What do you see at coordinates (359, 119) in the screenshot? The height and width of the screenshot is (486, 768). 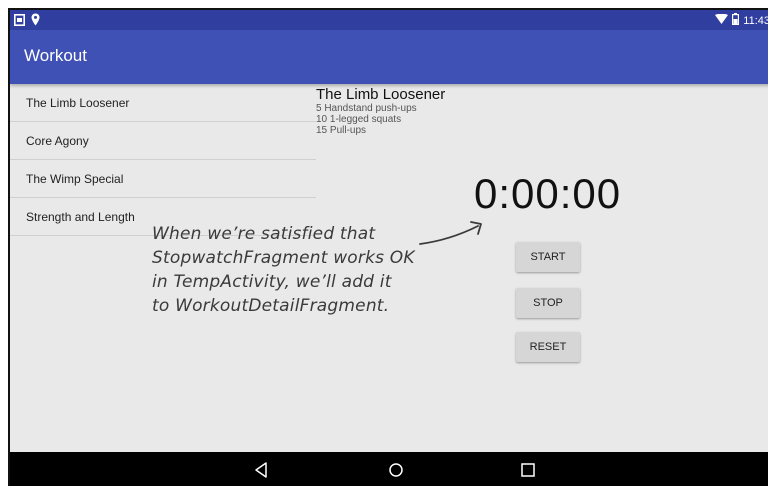 I see `workout-description-line: 10 1-legged squats` at bounding box center [359, 119].